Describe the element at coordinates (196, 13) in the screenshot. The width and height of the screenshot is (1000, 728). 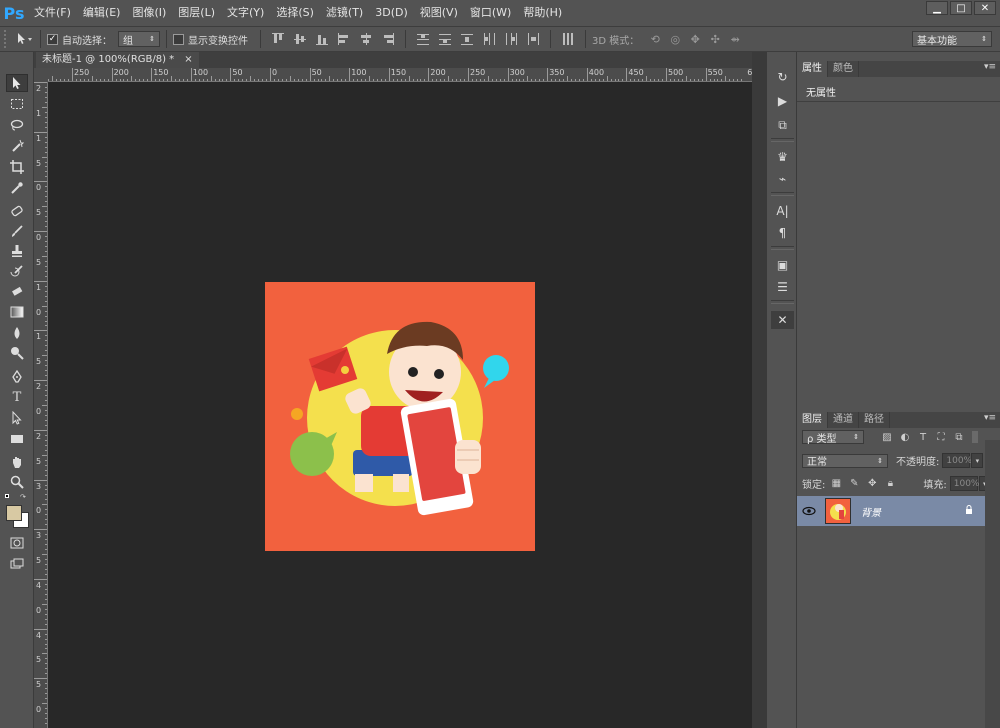
I see `menu-layer: 图层(L)` at that location.